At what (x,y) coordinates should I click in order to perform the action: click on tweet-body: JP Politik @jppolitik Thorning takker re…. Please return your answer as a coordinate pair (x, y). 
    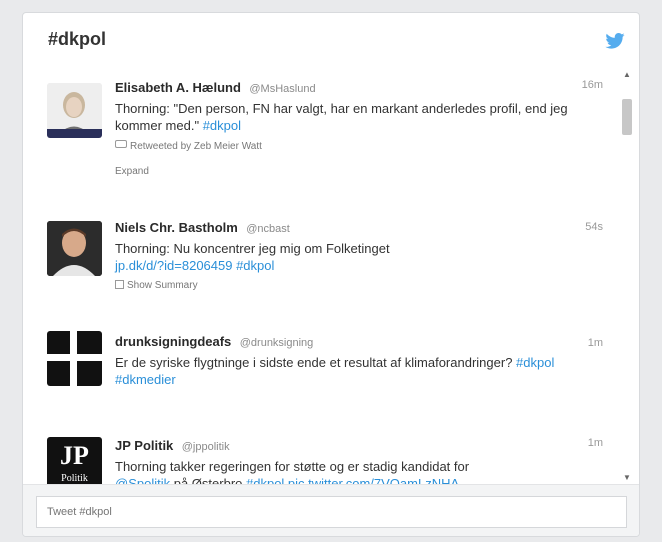
    Looking at the image, I should click on (345, 460).